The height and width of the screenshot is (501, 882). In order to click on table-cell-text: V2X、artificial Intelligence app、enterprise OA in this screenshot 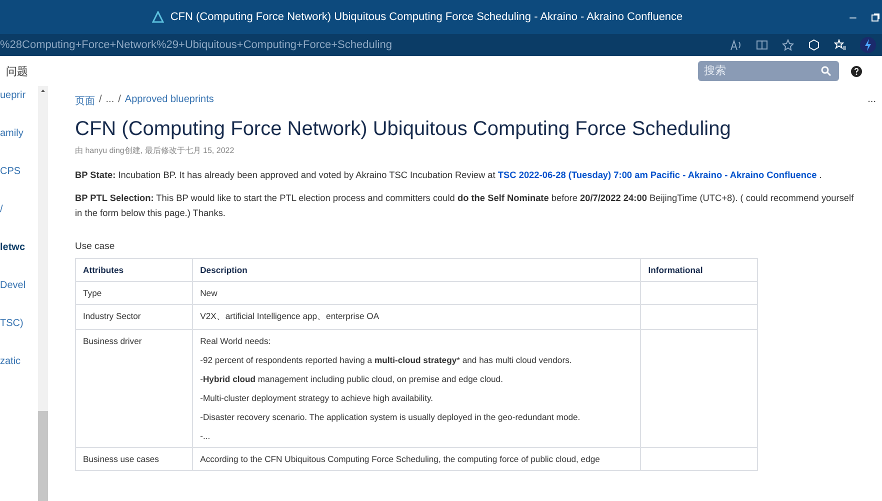, I will do `click(290, 317)`.